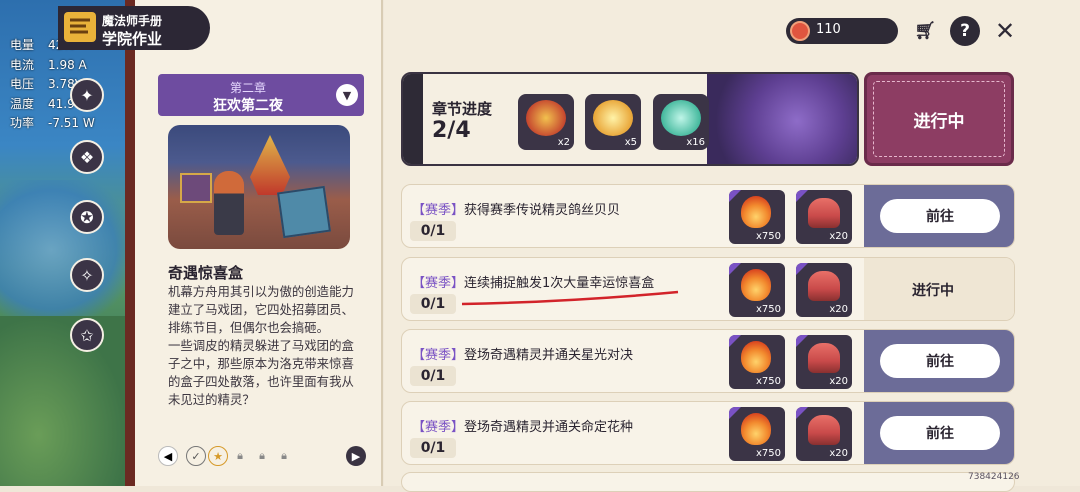  I want to click on prev-page-icon: ◀, so click(168, 456).